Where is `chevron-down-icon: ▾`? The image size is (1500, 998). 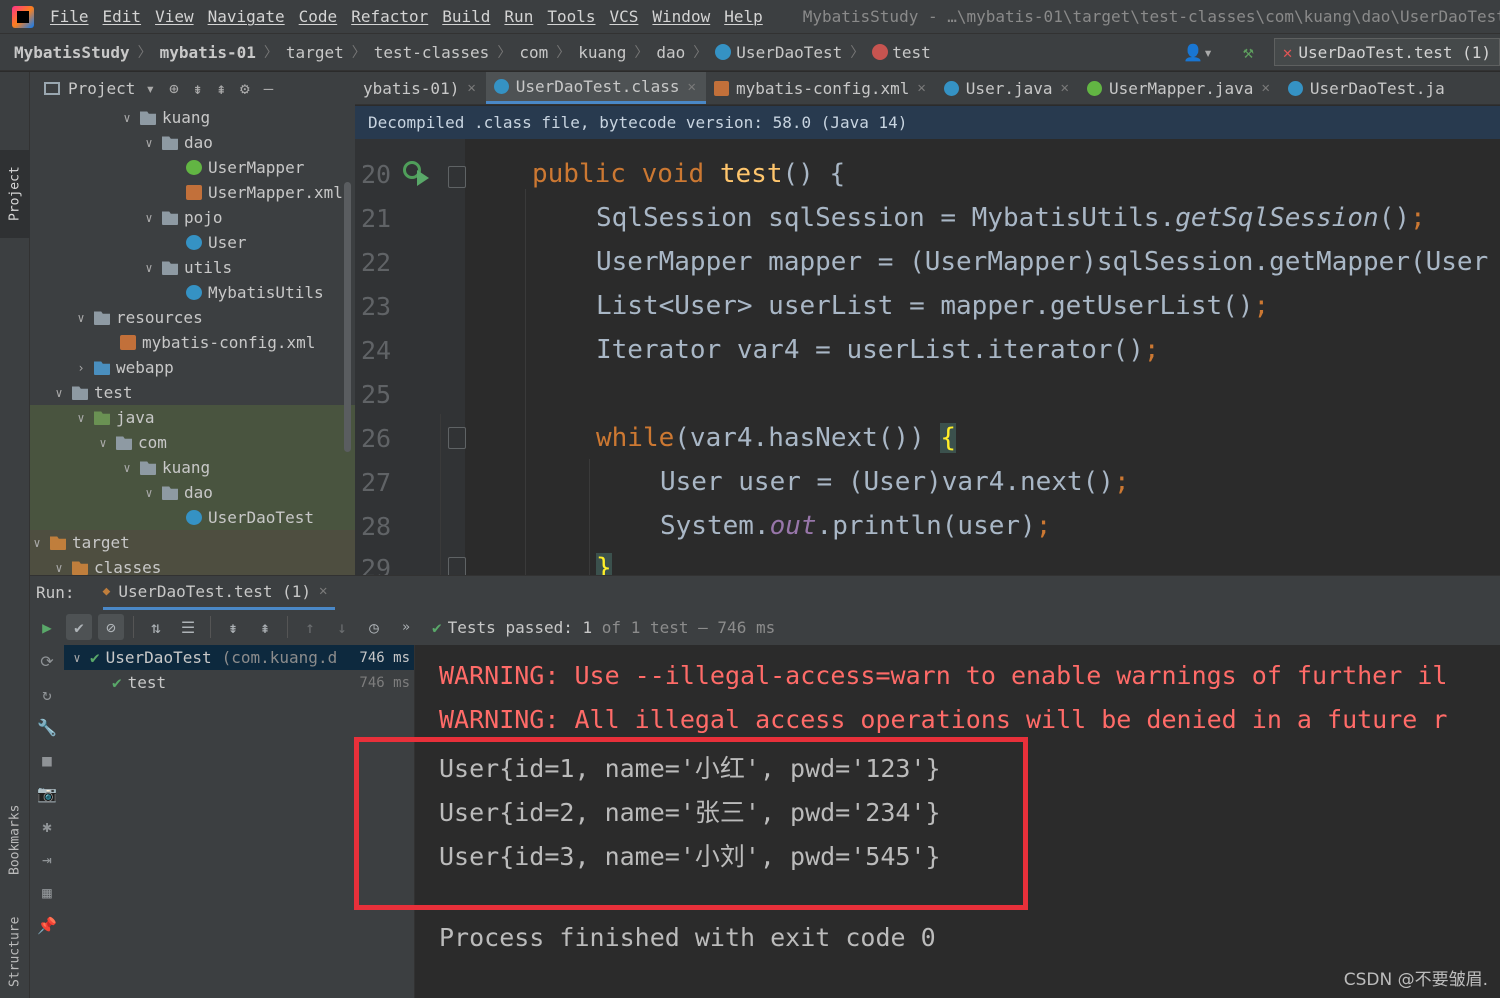 chevron-down-icon: ▾ is located at coordinates (150, 88).